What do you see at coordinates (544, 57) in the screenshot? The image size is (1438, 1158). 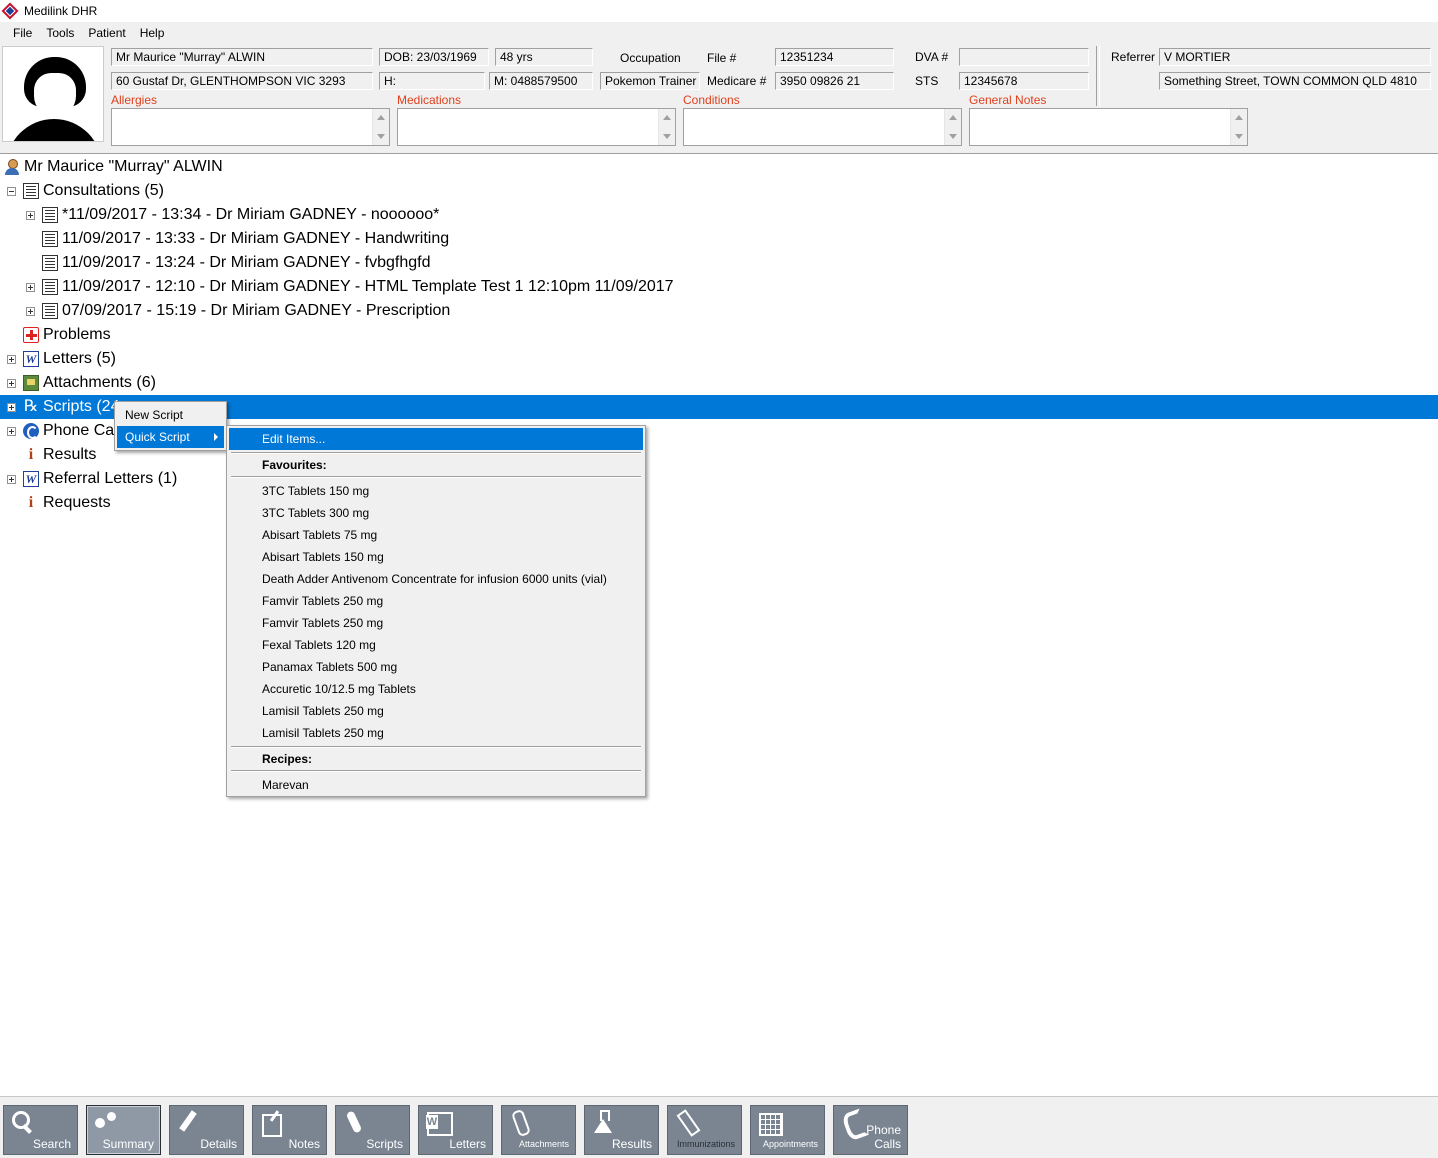 I see `age-field: 48 yrs` at bounding box center [544, 57].